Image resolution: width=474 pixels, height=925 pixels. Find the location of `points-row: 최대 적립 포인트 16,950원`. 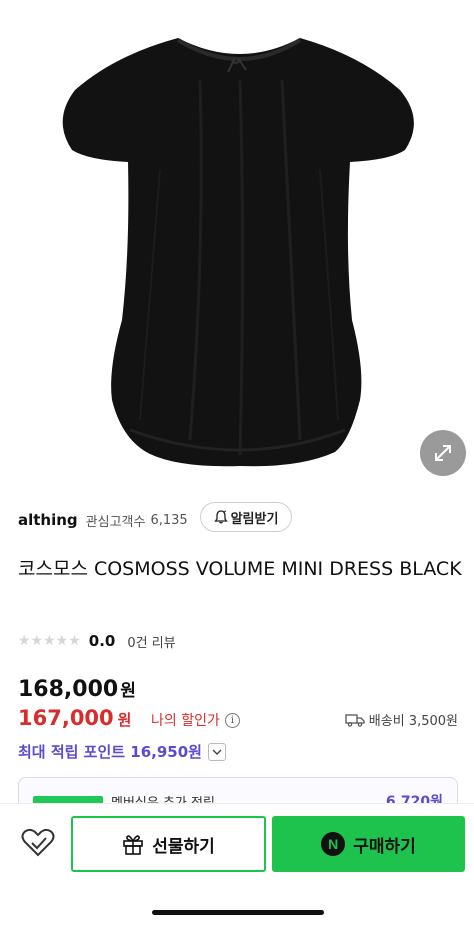

points-row: 최대 적립 포인트 16,950원 is located at coordinates (122, 751).